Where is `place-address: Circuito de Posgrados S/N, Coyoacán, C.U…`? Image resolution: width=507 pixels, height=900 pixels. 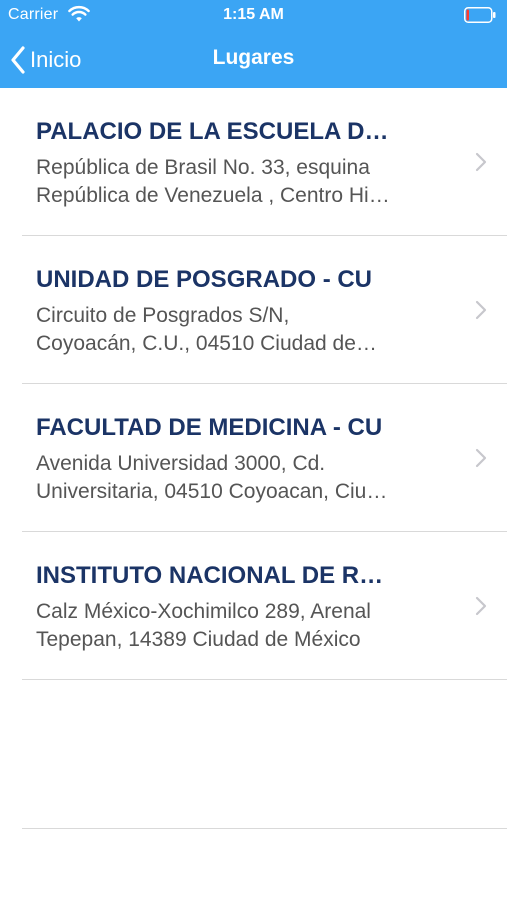 place-address: Circuito de Posgrados S/N, Coyoacán, C.U… is located at coordinates (242, 330).